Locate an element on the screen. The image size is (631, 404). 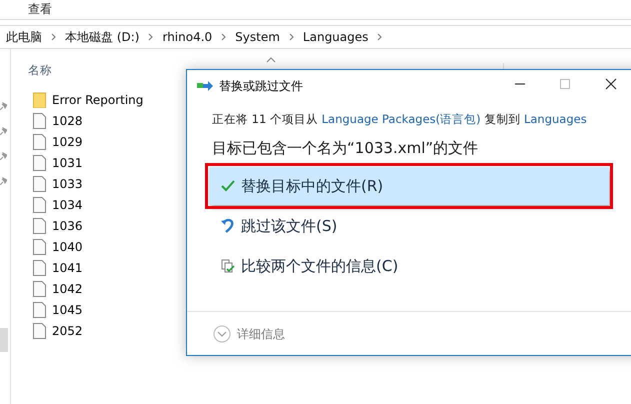
folder-icon is located at coordinates (39, 100).